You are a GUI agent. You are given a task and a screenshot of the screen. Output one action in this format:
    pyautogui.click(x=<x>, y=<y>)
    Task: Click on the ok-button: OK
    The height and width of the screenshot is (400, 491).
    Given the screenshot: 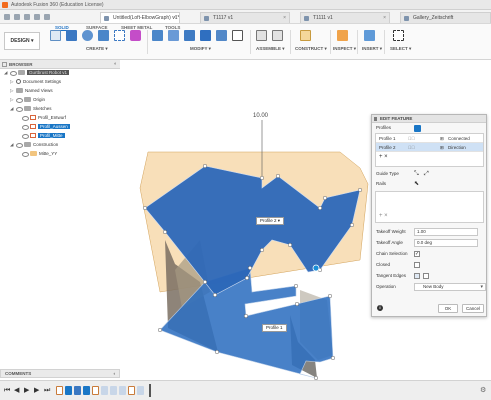 What is the action you would take?
    pyautogui.click(x=448, y=308)
    